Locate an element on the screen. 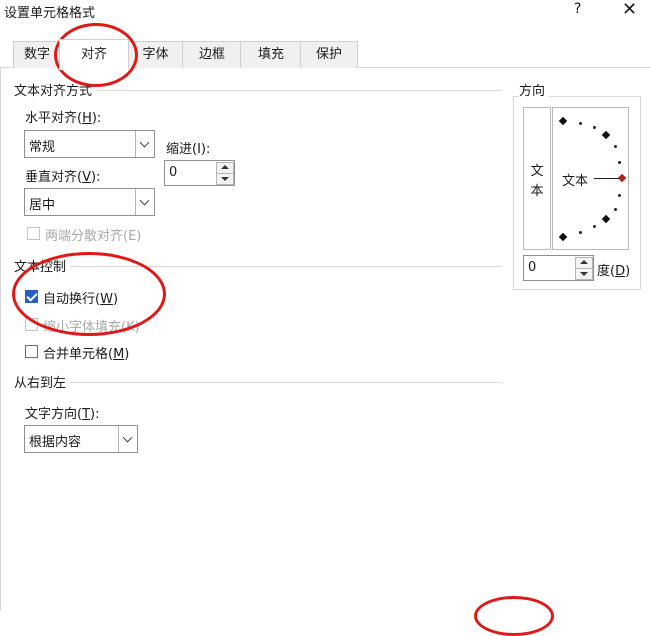  indent-spinner: 0 is located at coordinates (199, 173).